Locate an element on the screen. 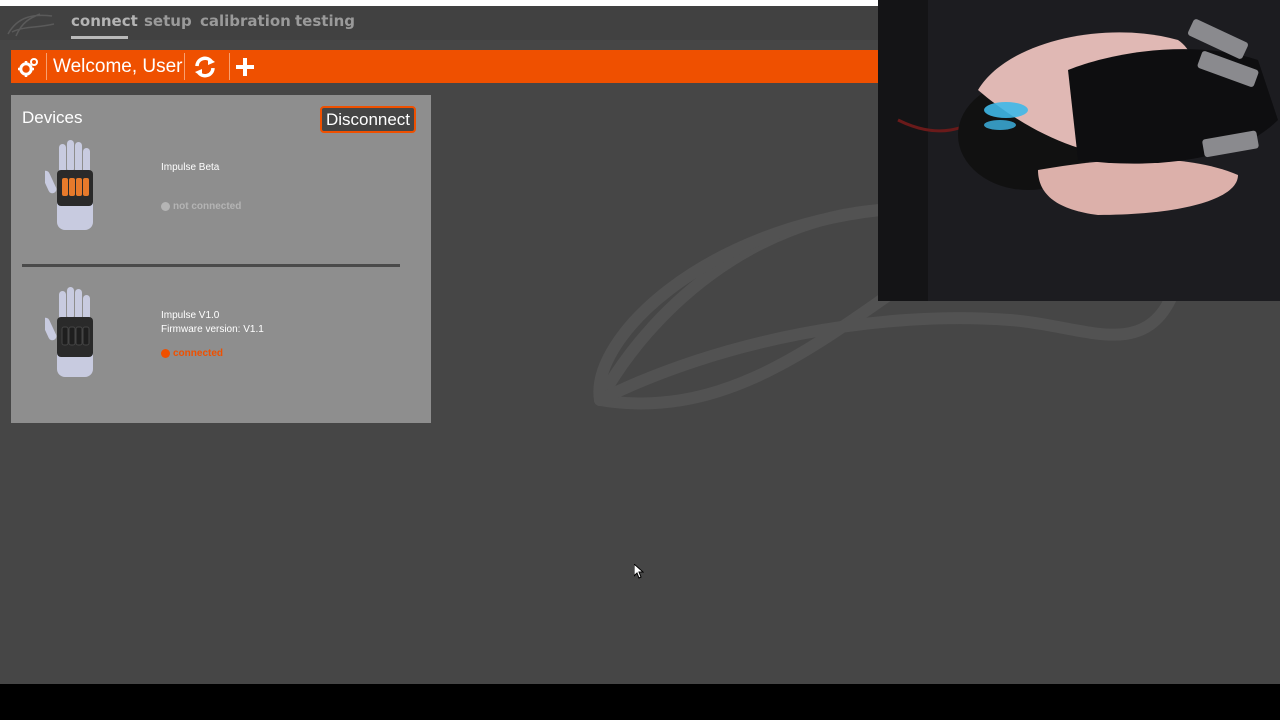 The image size is (1280, 720). disconnect-button: Disconnect is located at coordinates (368, 119).